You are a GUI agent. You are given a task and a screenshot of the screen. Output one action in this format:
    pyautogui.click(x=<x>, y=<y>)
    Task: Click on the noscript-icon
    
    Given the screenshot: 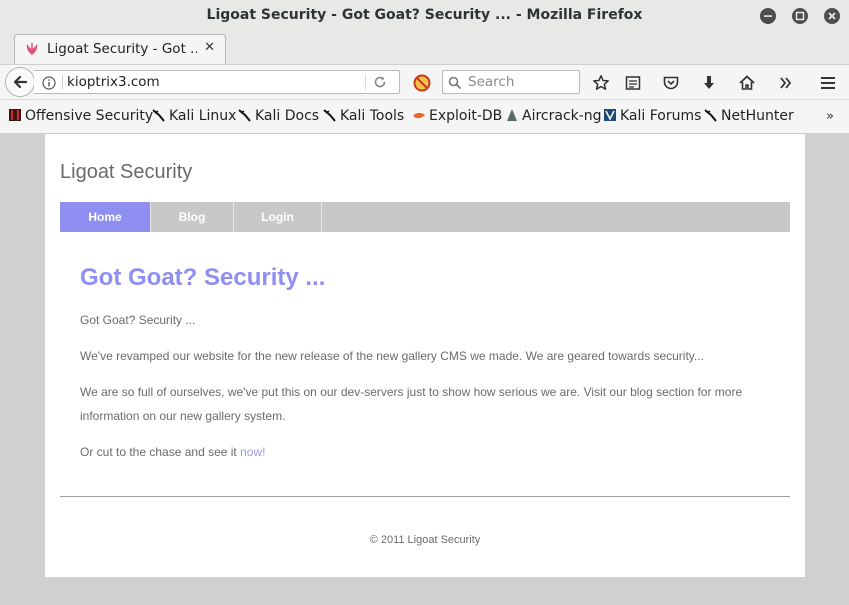 What is the action you would take?
    pyautogui.click(x=422, y=83)
    